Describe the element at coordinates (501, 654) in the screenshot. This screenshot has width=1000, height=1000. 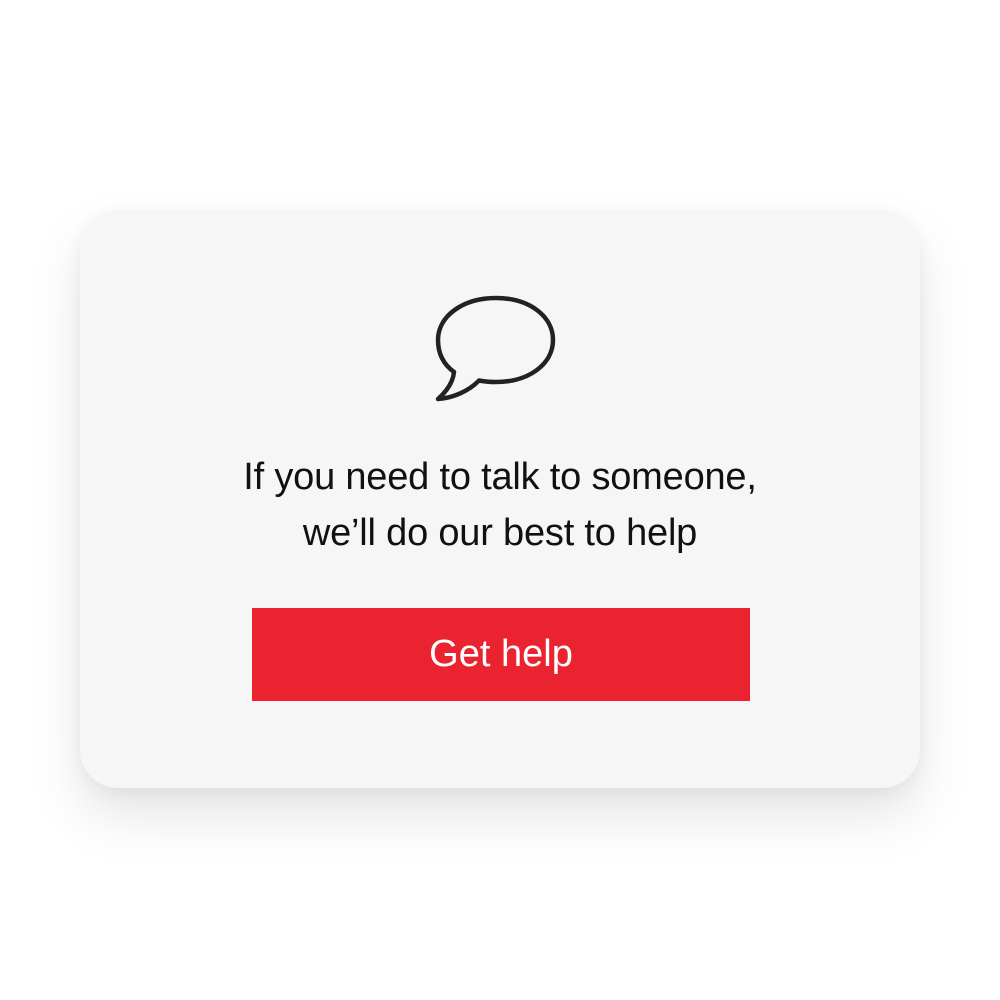
I see `get-help-button: Get help` at that location.